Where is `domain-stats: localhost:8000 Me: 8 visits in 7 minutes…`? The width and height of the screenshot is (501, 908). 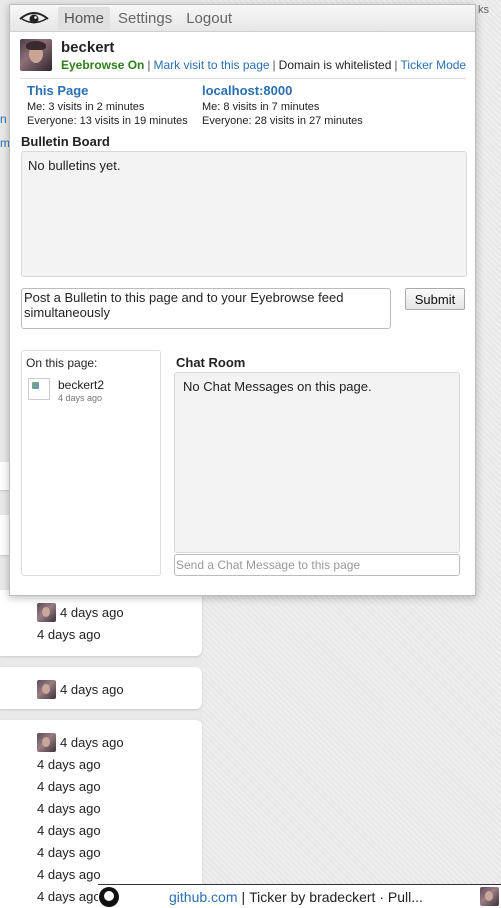 domain-stats: localhost:8000 Me: 8 visits in 7 minutes… is located at coordinates (282, 105).